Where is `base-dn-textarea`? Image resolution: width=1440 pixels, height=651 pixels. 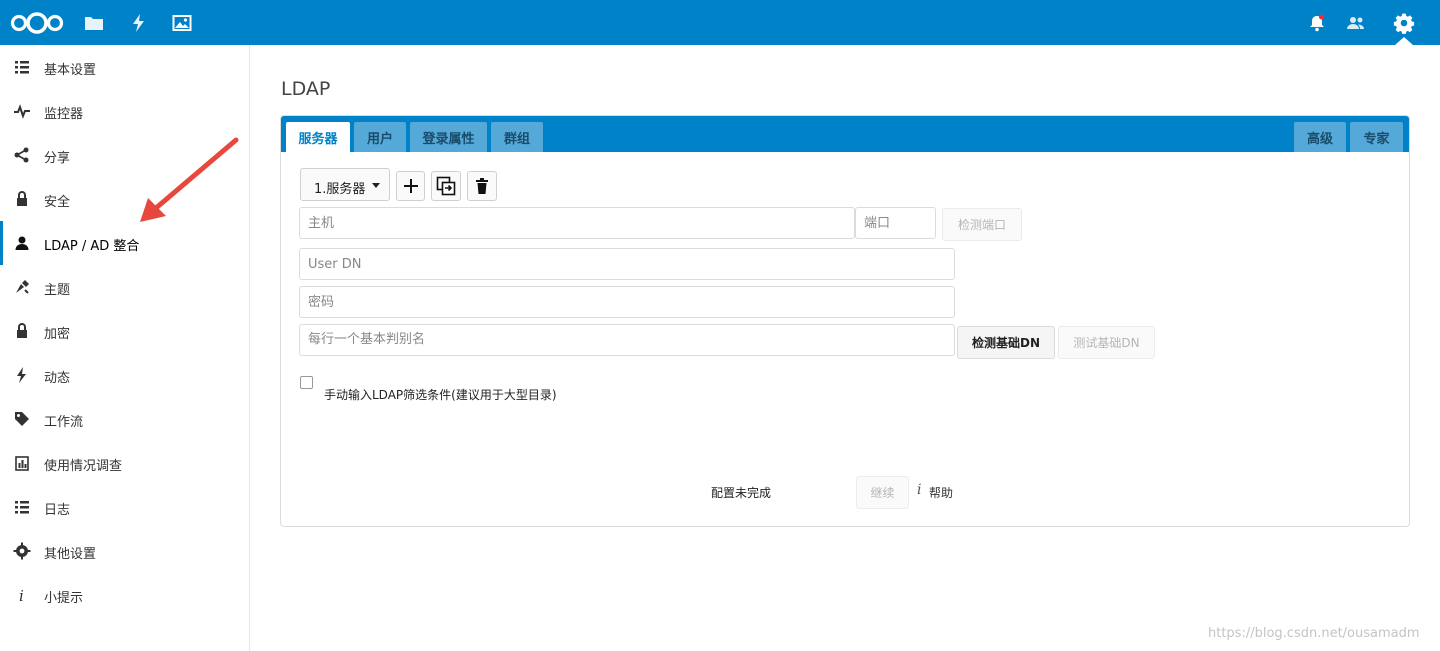
base-dn-textarea is located at coordinates (627, 340).